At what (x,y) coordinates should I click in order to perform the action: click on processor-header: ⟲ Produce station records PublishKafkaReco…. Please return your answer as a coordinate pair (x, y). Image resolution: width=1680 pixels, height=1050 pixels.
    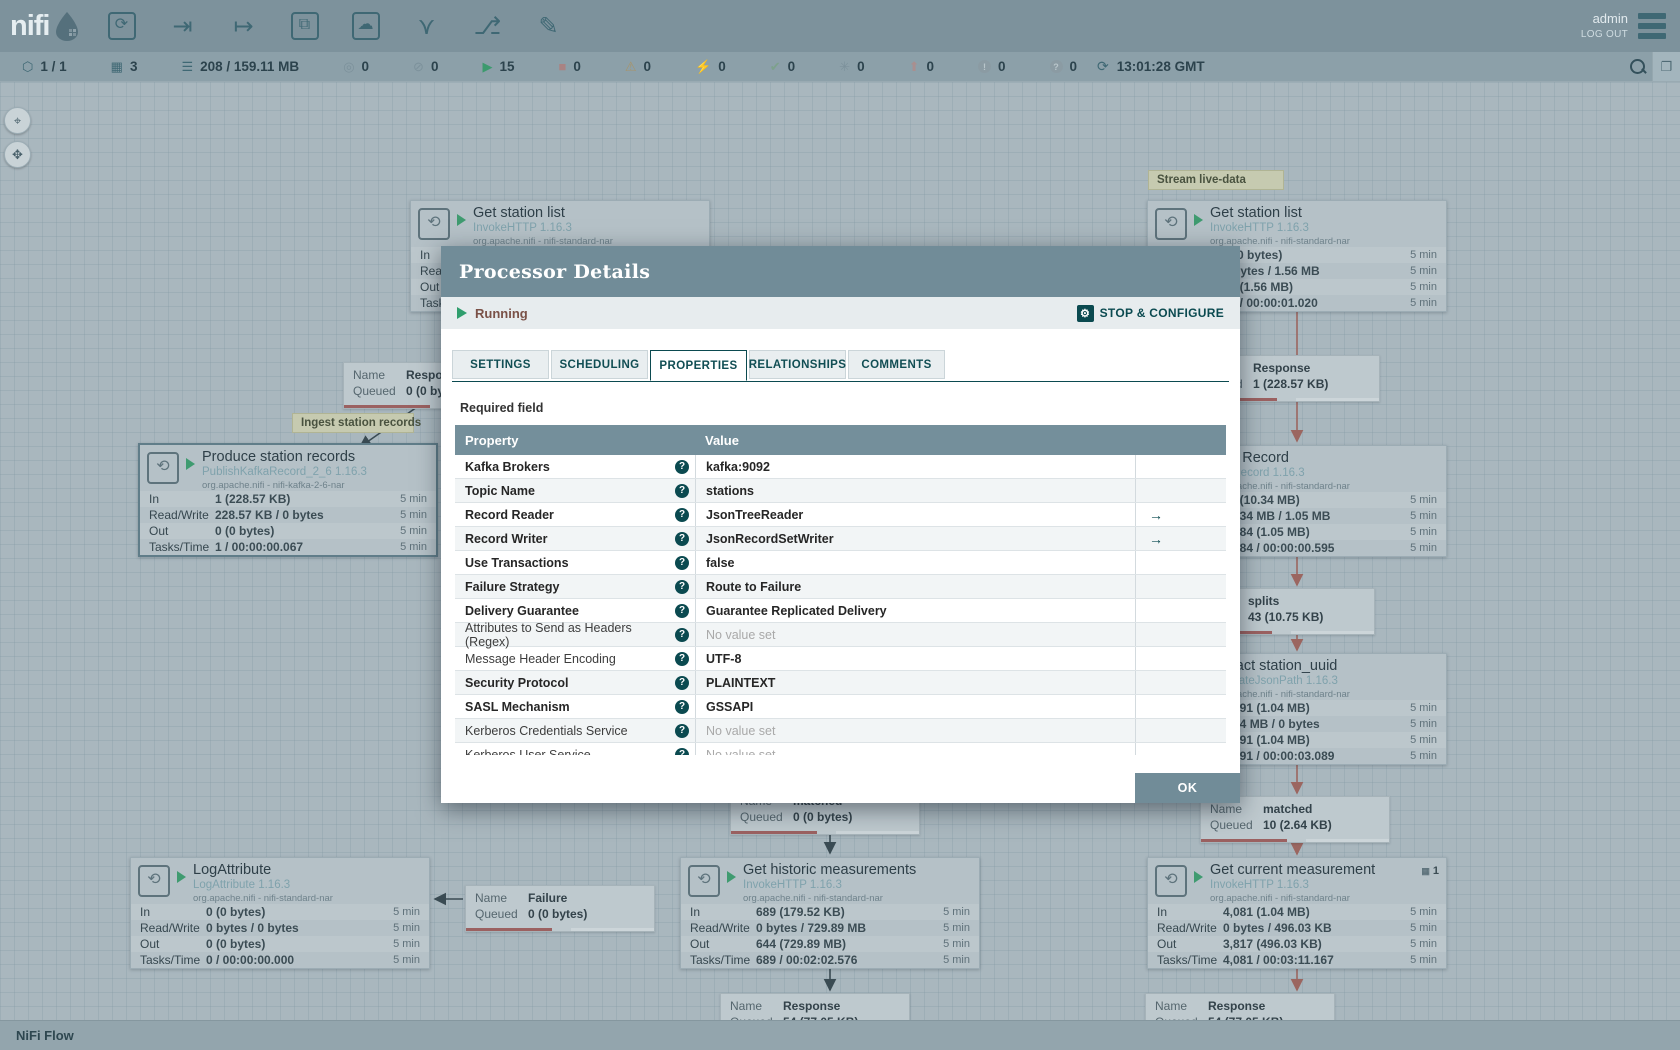
    Looking at the image, I should click on (288, 468).